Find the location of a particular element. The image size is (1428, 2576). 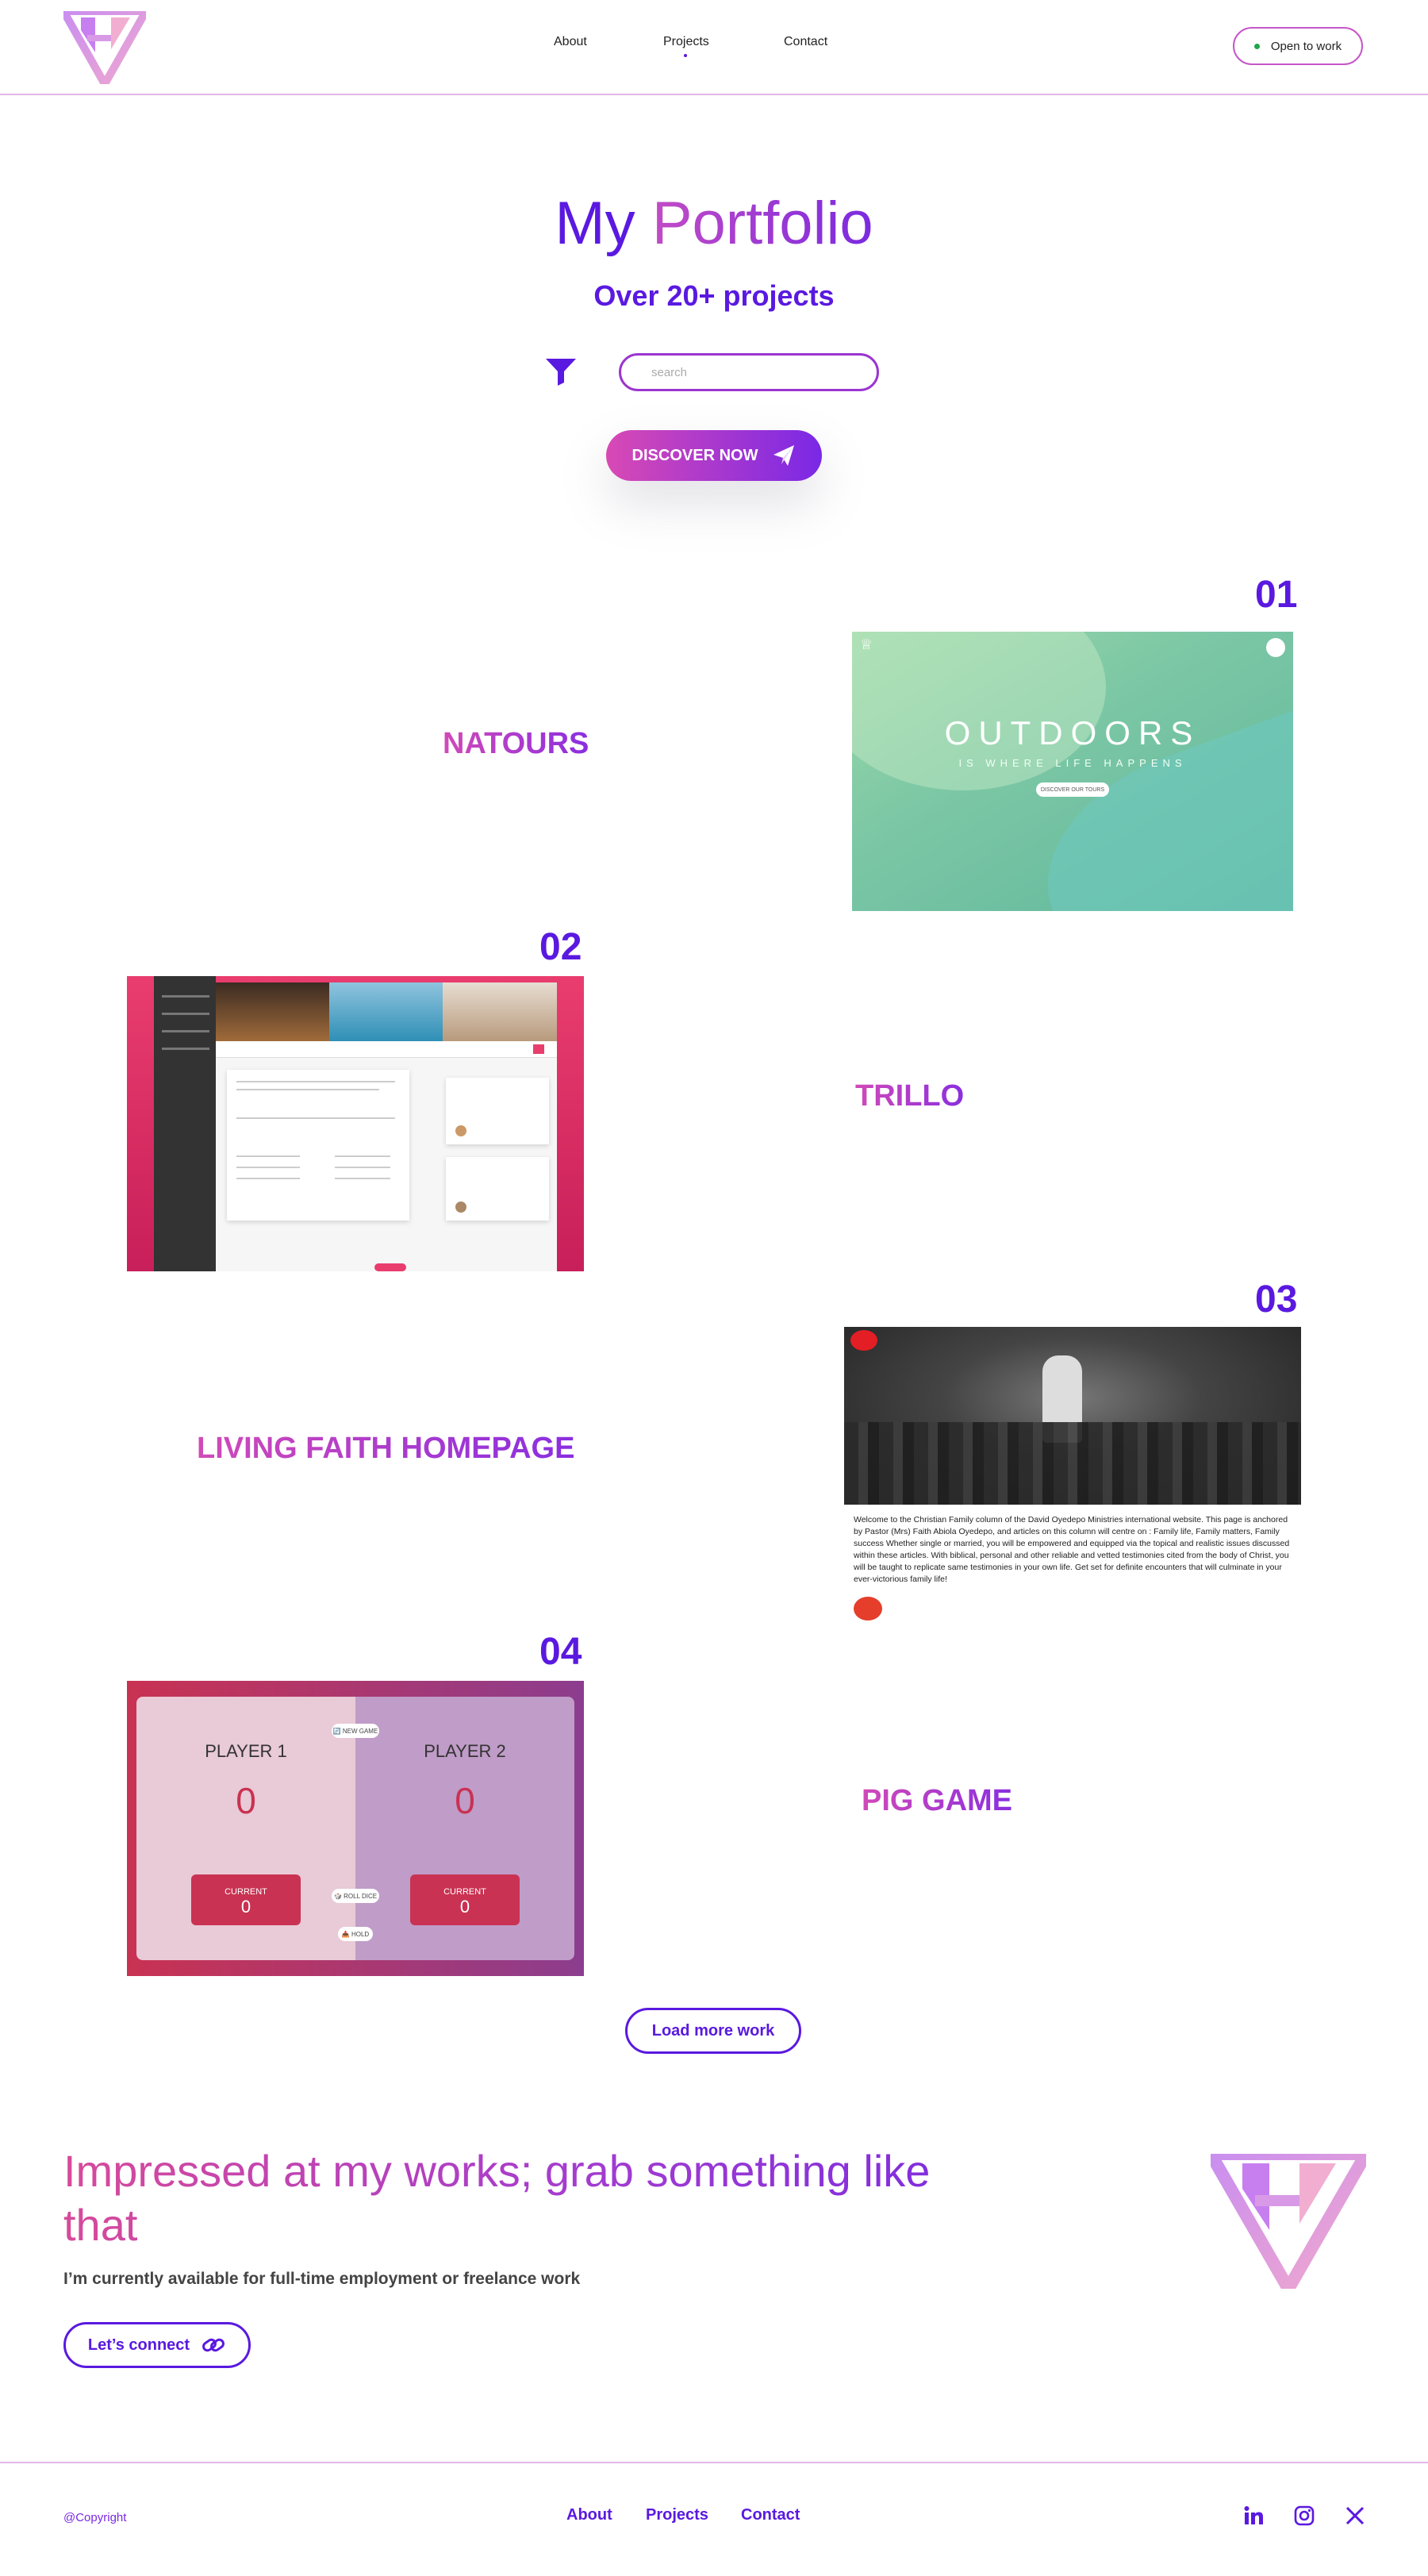

lets-connect-button: Let’s connect is located at coordinates (157, 2345).